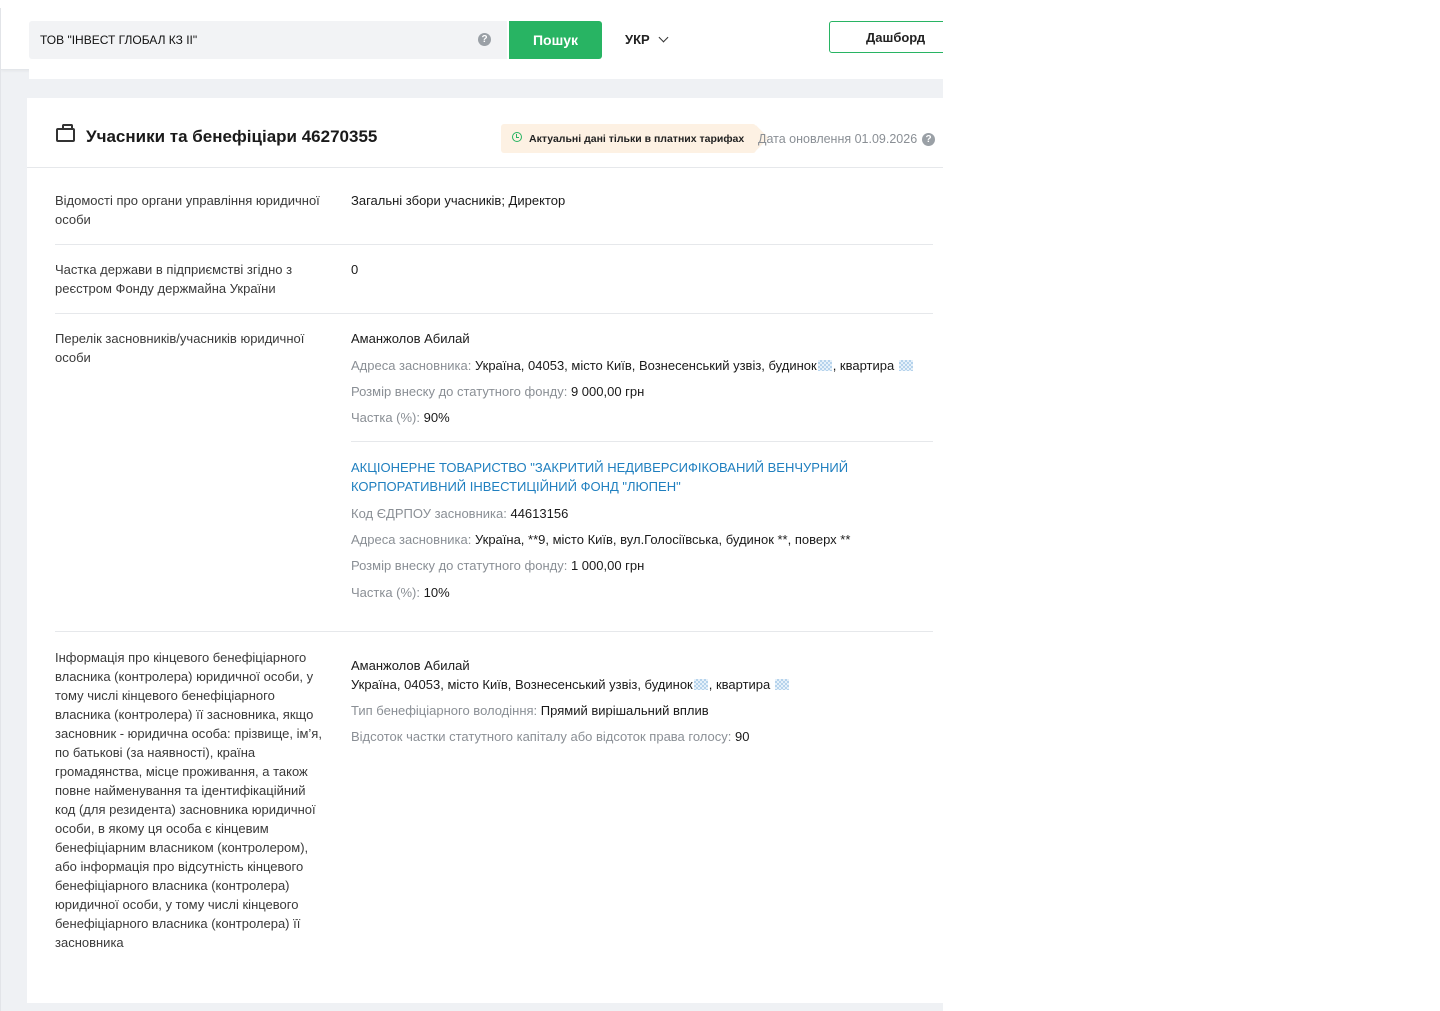  What do you see at coordinates (410, 338) in the screenshot?
I see `founder-name: Аманжолов Абилай` at bounding box center [410, 338].